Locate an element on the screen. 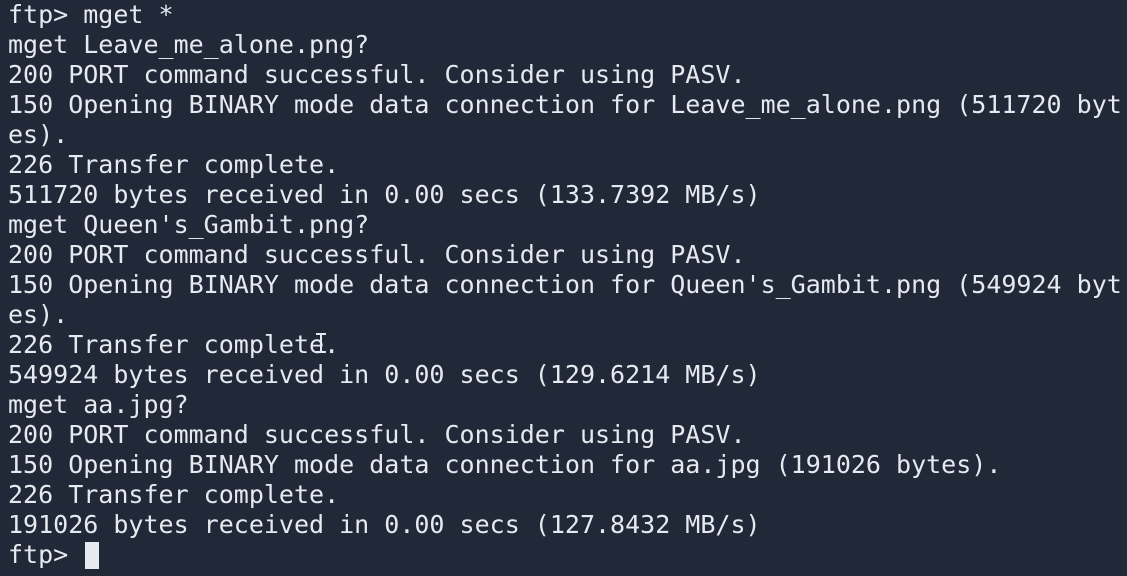  terminal-line-mget-file: mget Leave_me_alone.png? is located at coordinates (189, 44).